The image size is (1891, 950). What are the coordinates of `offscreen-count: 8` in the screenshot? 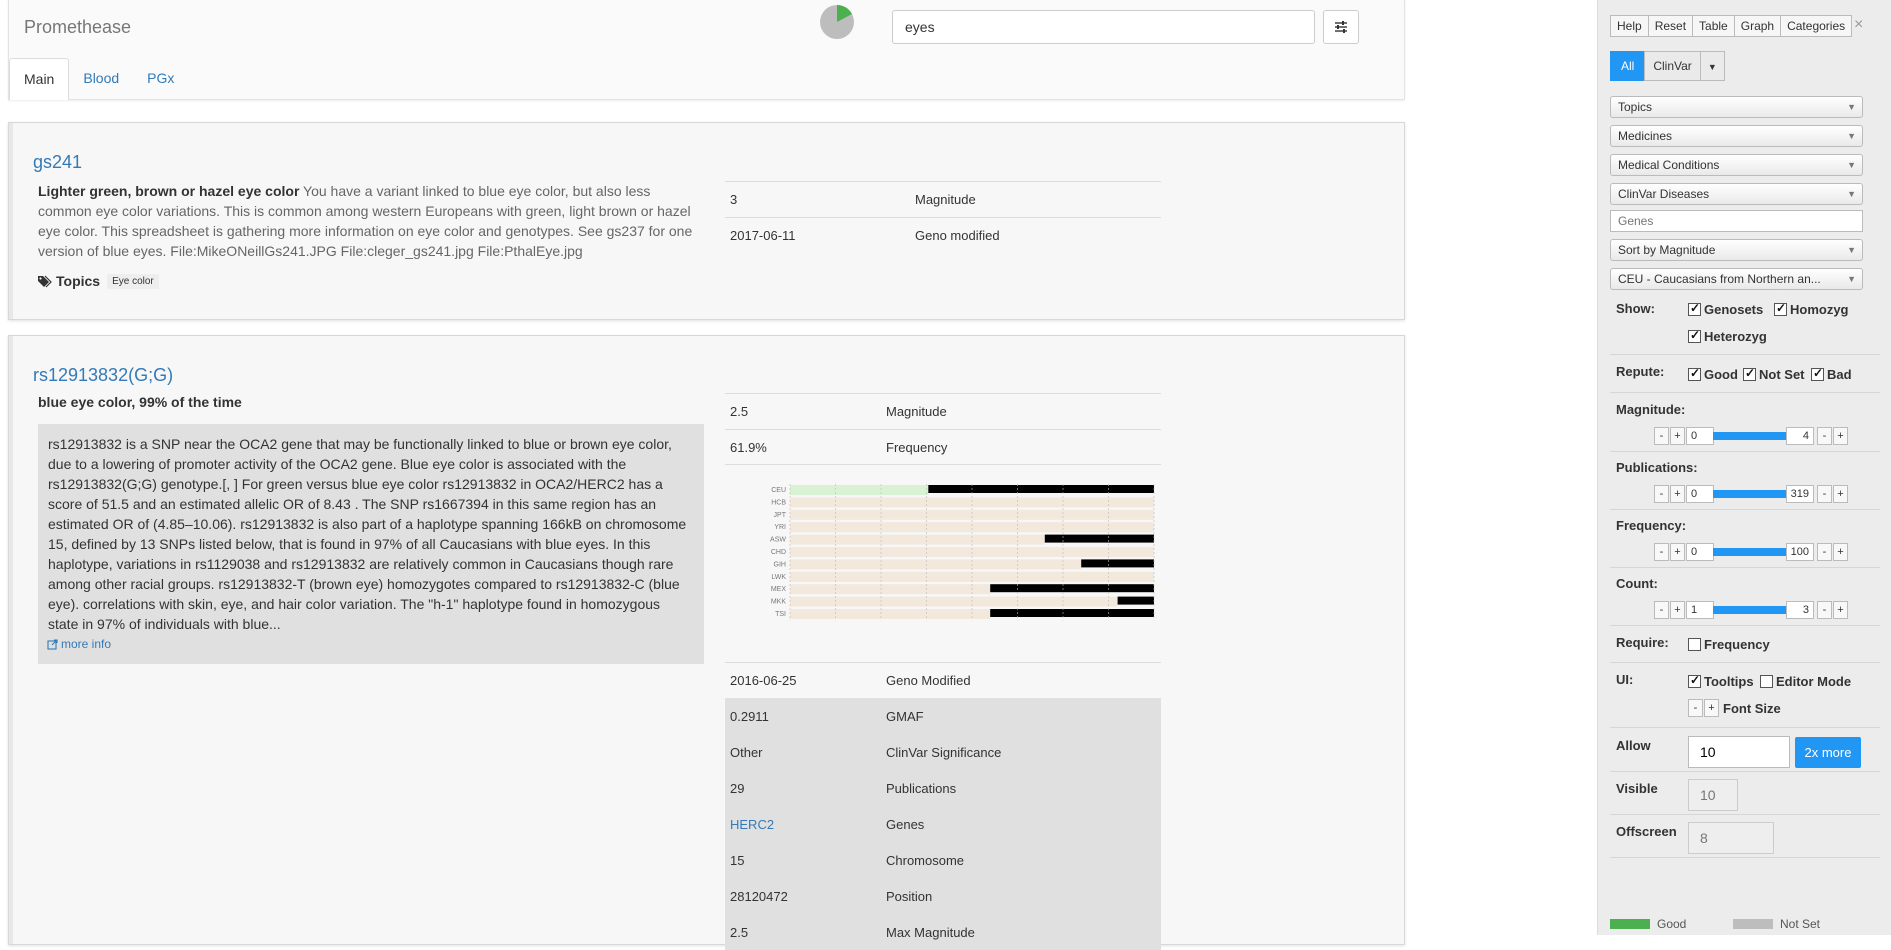 It's located at (1731, 838).